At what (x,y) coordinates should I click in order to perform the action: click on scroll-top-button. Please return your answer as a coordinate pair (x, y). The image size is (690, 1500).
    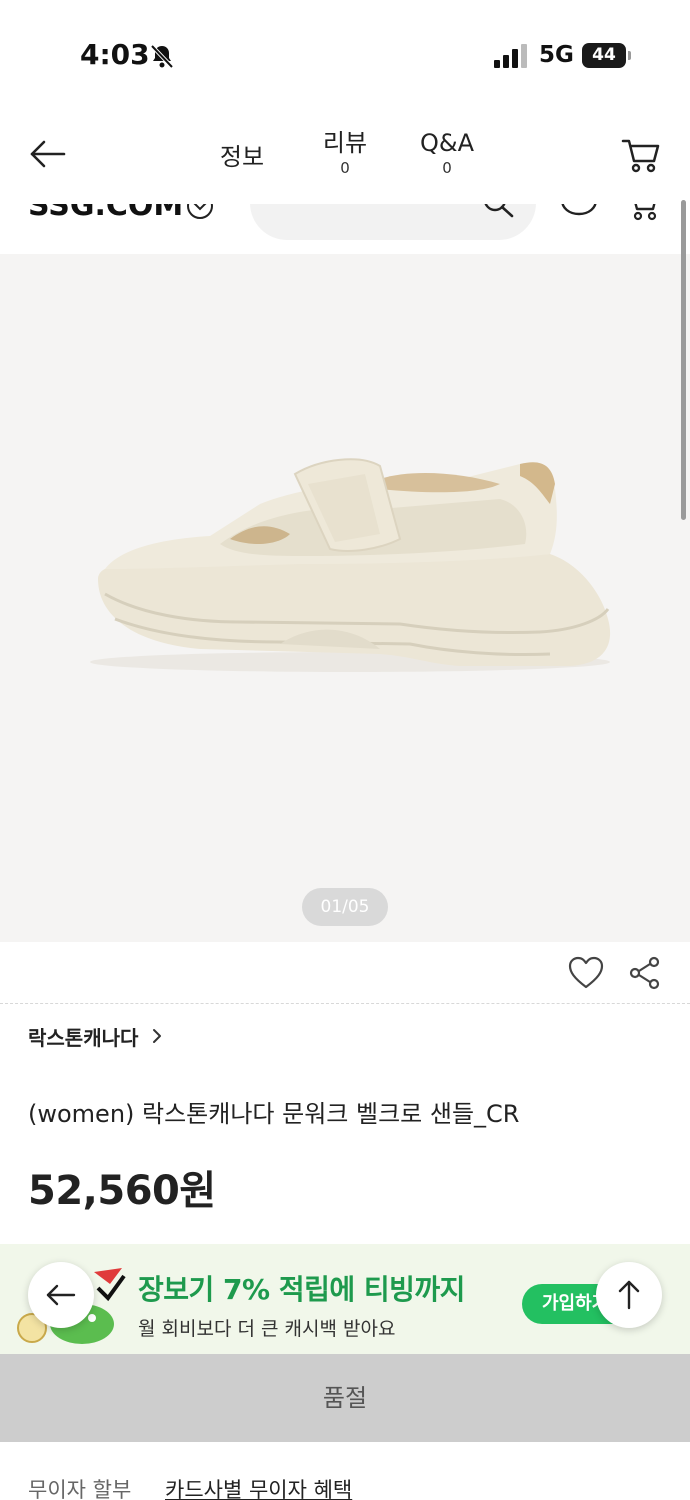
    Looking at the image, I should click on (629, 1295).